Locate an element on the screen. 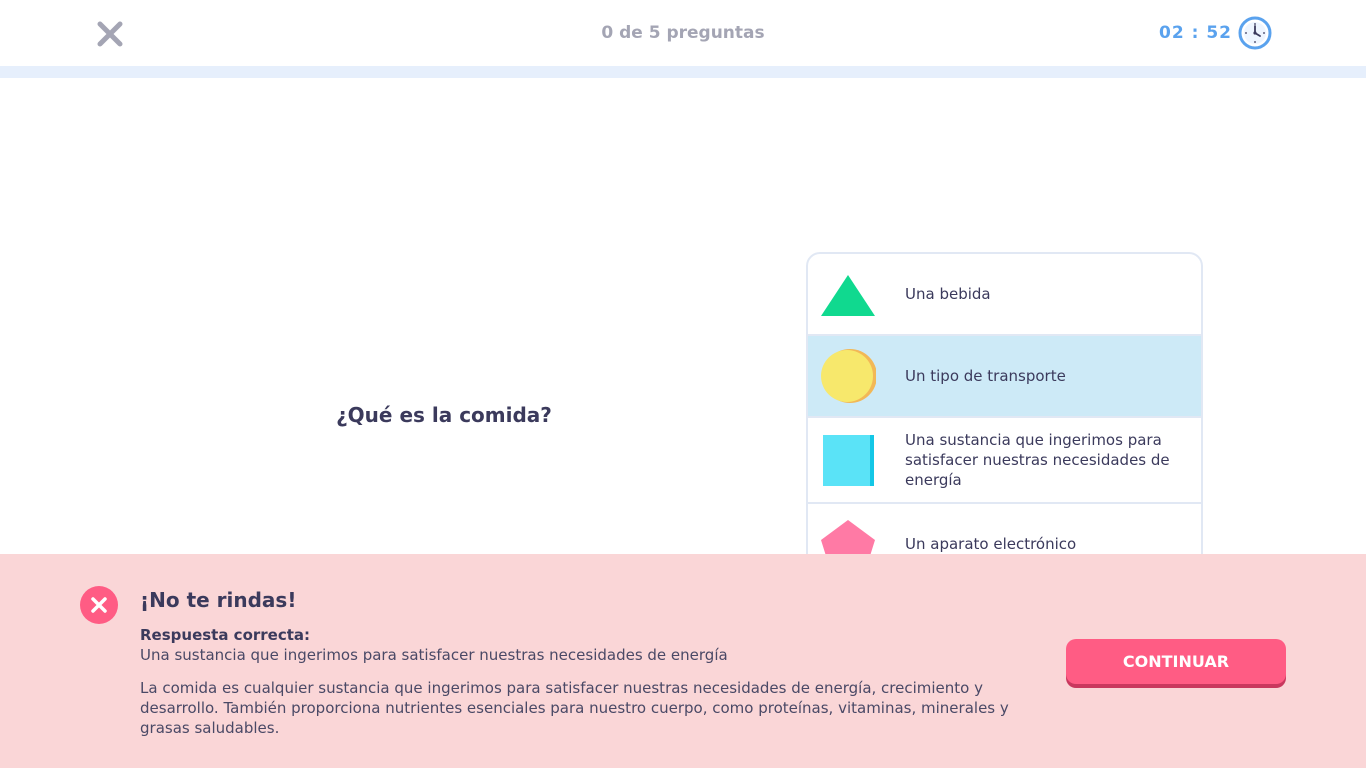  option-2: Un tipo de transporte is located at coordinates (1004, 377).